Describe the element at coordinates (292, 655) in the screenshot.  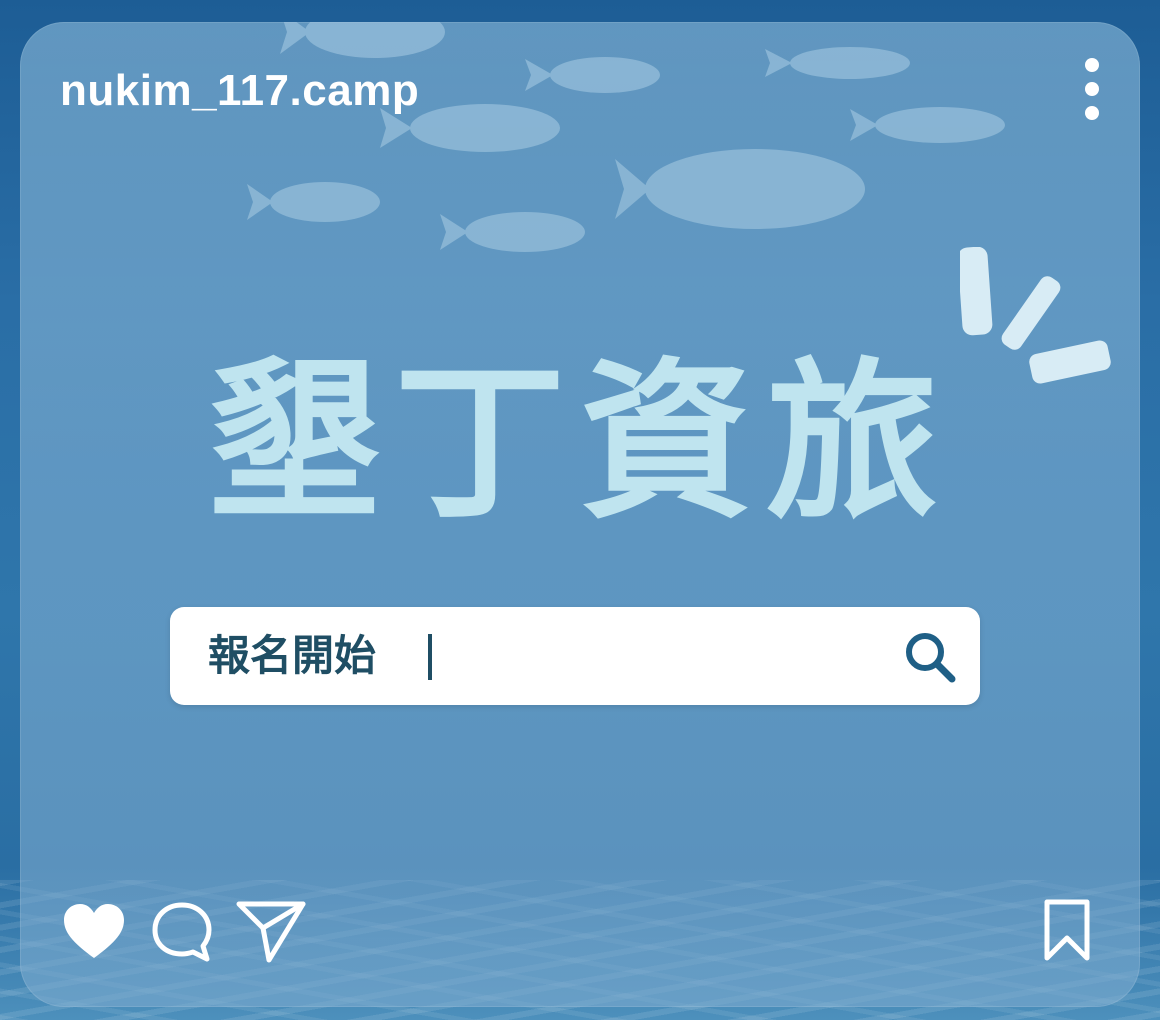
I see `search-bar-text: 報名開始` at that location.